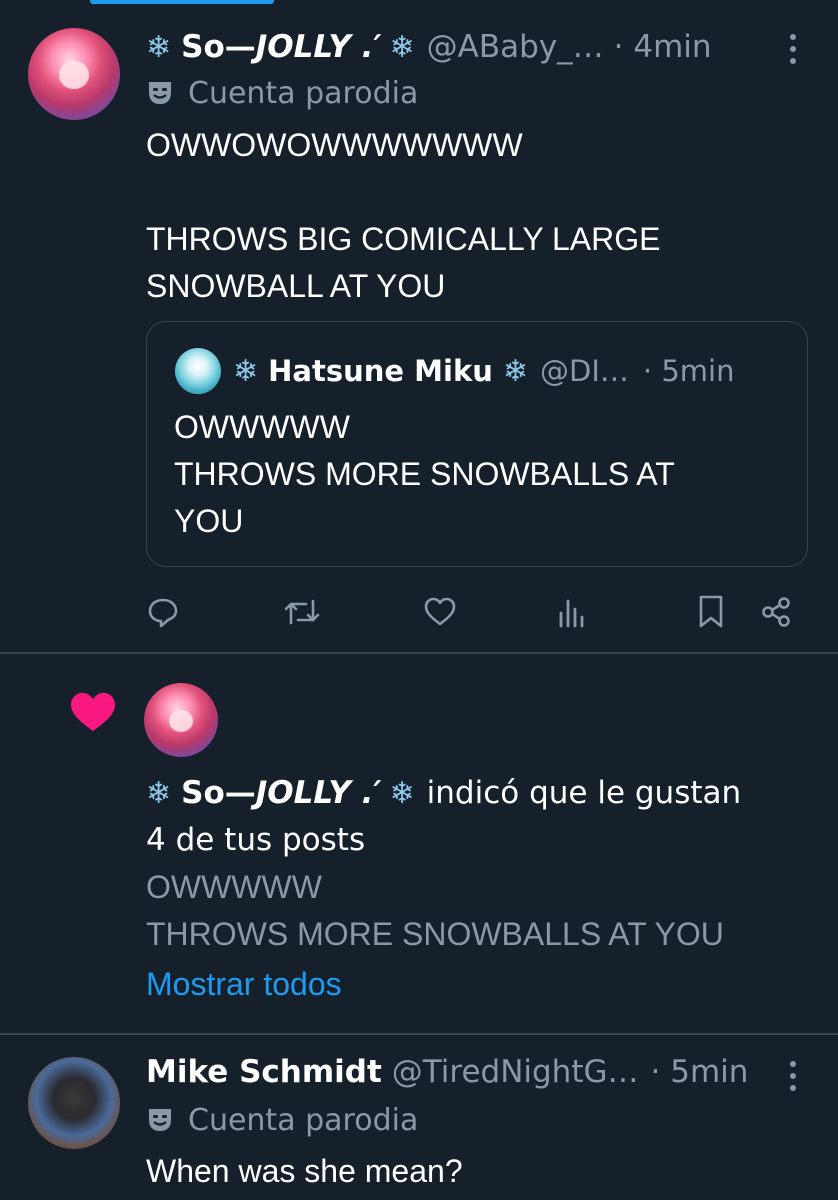 This screenshot has height=1200, width=838. What do you see at coordinates (302, 612) in the screenshot?
I see `repost-icon` at bounding box center [302, 612].